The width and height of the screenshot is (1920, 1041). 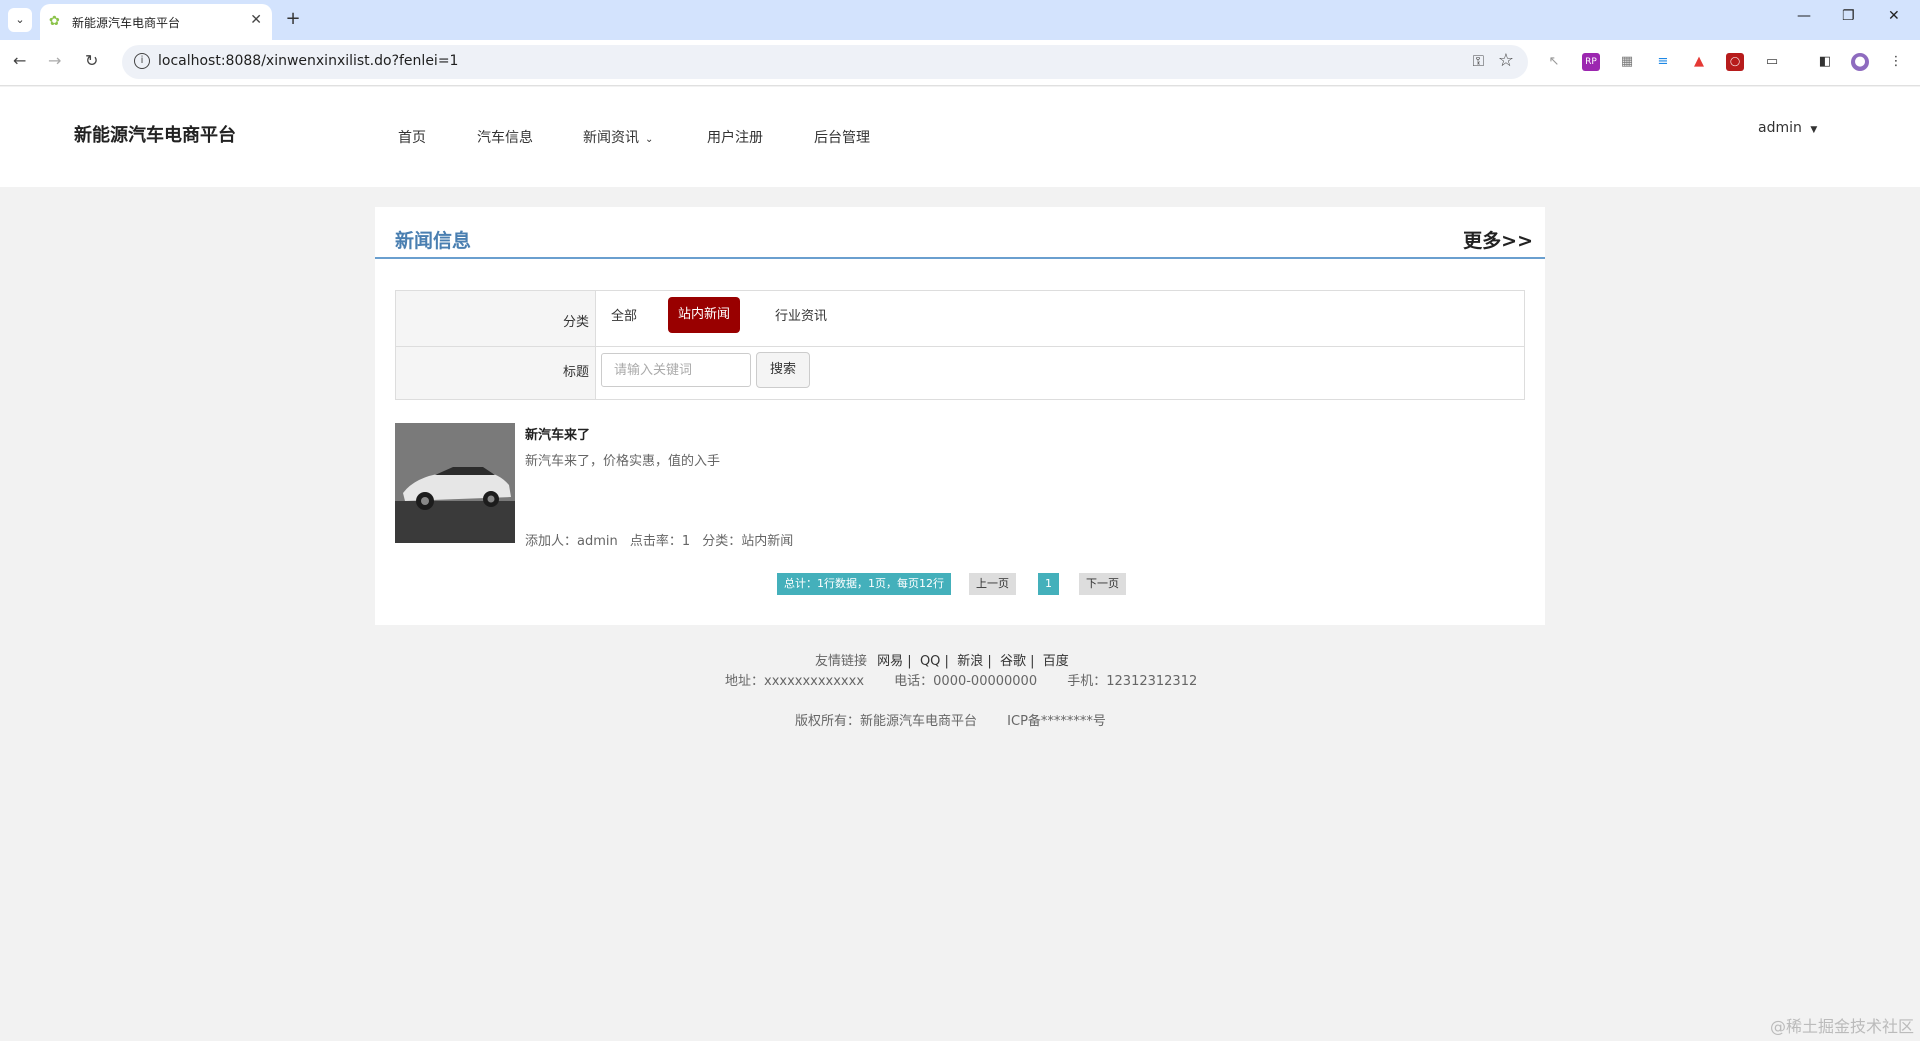 I want to click on news-title: 新汽车来了, so click(x=557, y=433).